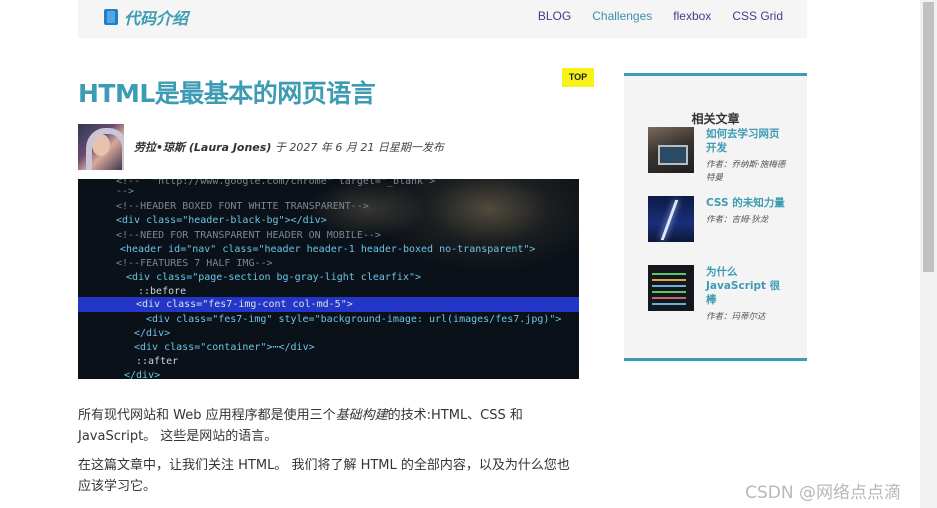 This screenshot has width=937, height=508. What do you see at coordinates (203, 147) in the screenshot?
I see `author-name: 劳拉•琼斯 (Laura Jones)` at bounding box center [203, 147].